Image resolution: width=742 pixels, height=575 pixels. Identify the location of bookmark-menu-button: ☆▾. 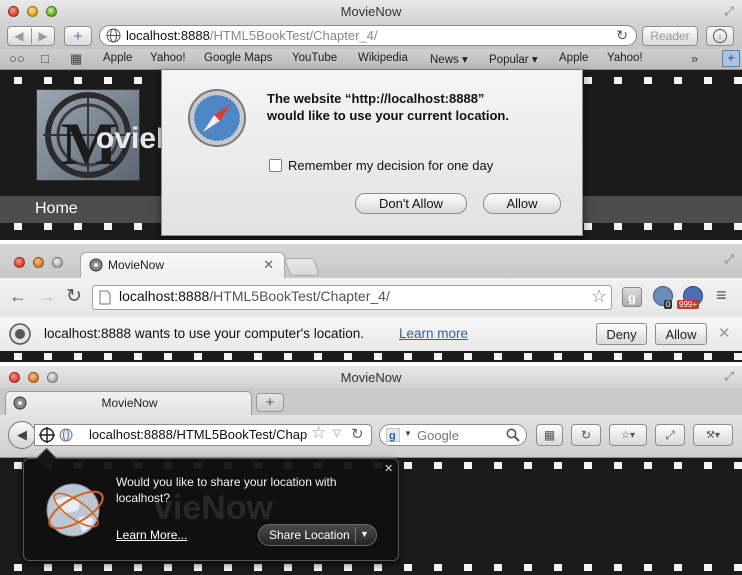
(628, 435).